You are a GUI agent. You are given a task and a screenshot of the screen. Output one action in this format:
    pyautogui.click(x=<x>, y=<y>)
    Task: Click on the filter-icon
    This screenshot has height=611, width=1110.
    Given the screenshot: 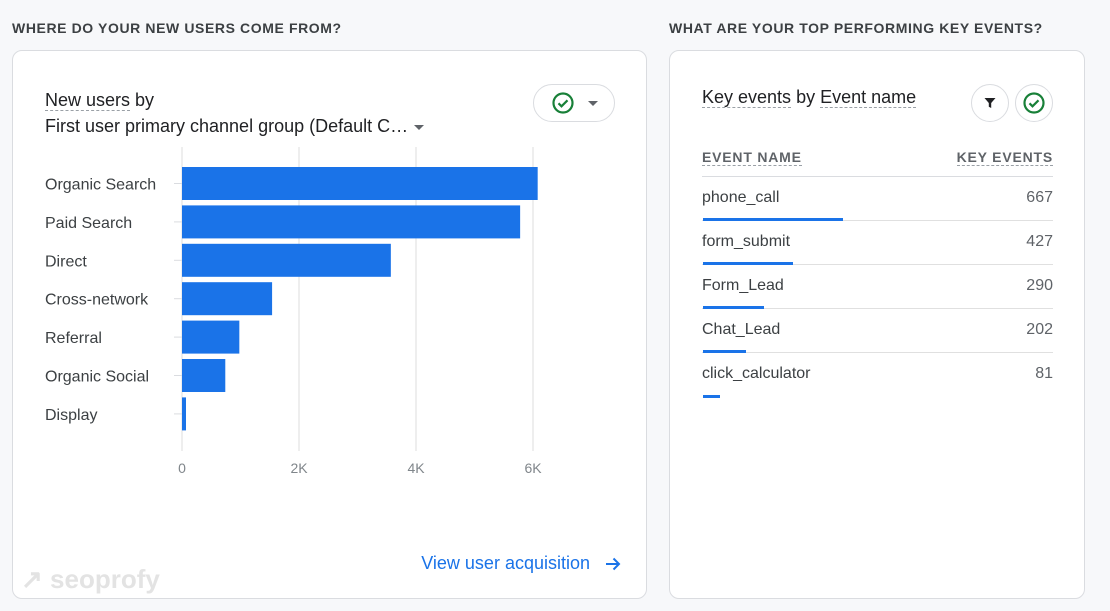 What is the action you would take?
    pyautogui.click(x=990, y=103)
    